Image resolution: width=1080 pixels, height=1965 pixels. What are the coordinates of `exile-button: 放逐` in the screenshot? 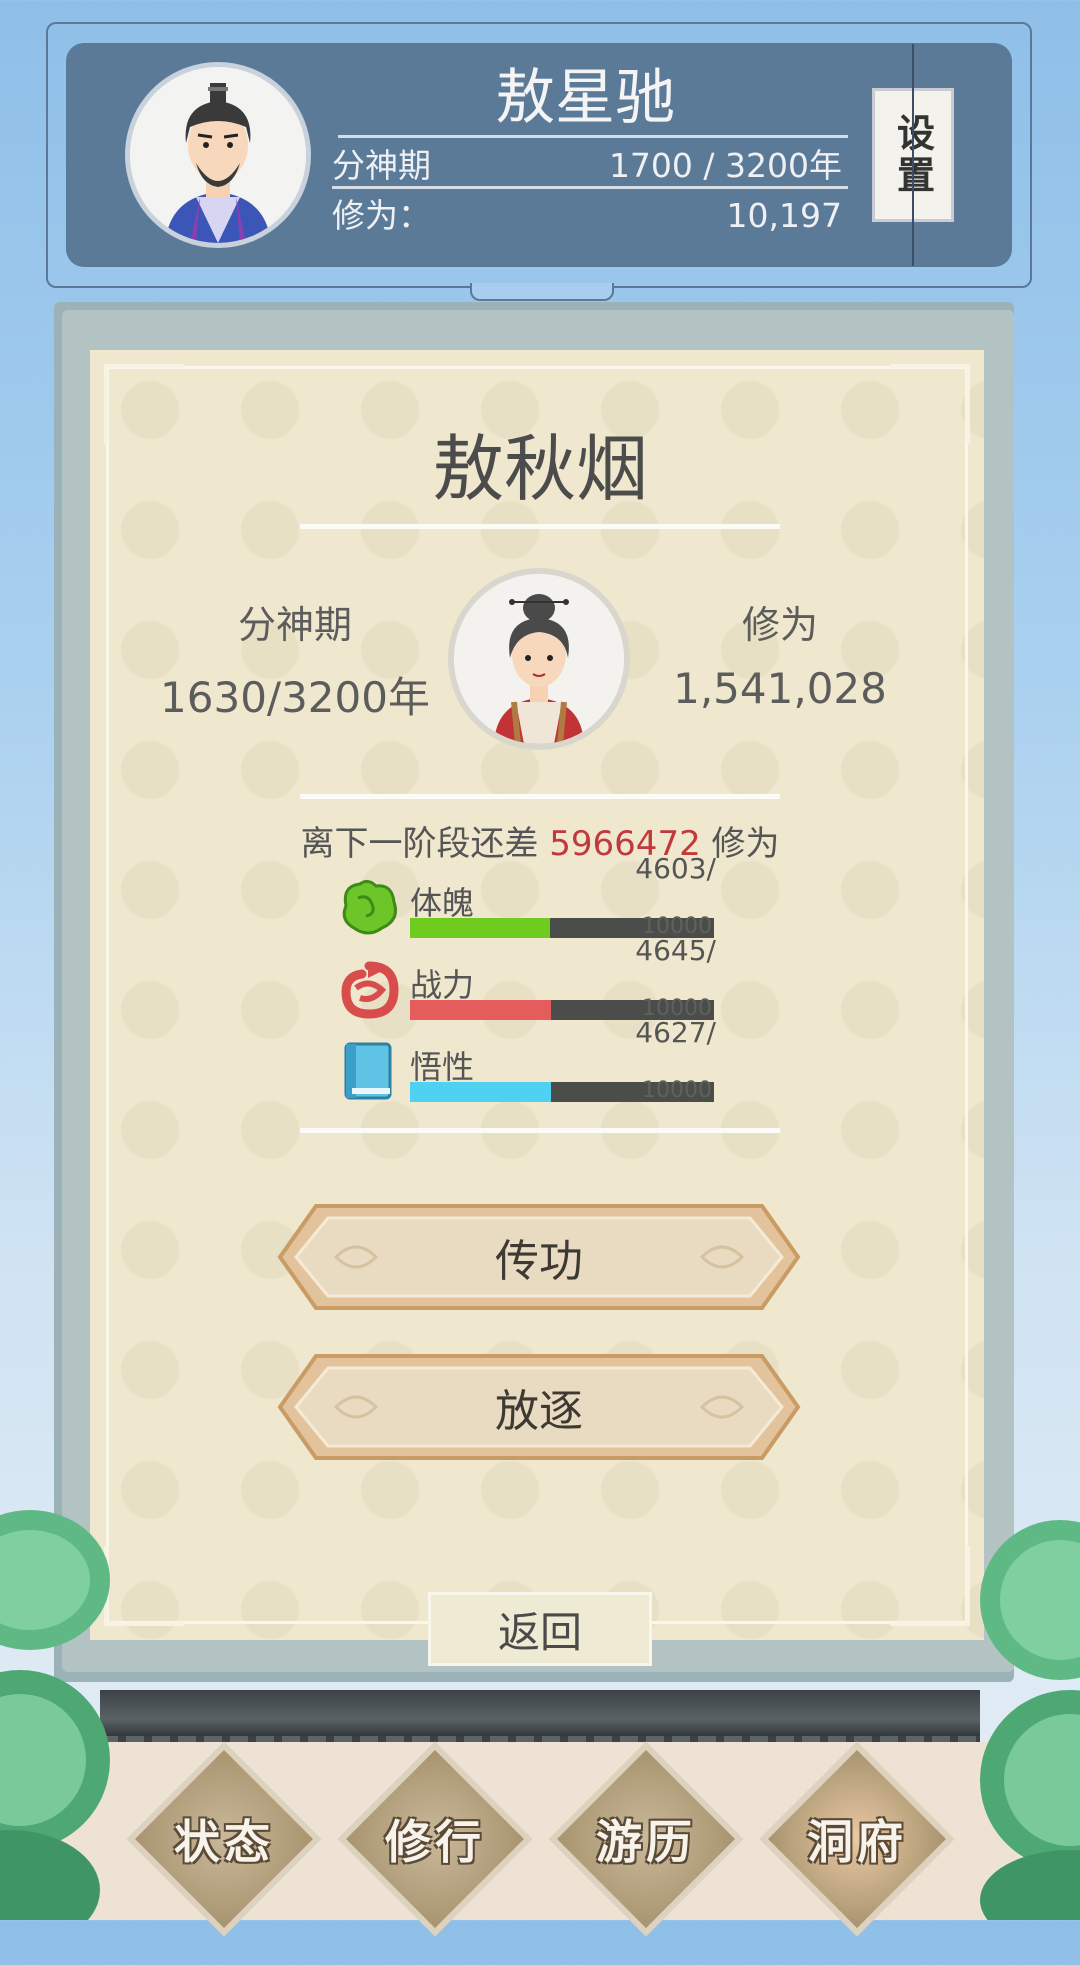 It's located at (539, 1407).